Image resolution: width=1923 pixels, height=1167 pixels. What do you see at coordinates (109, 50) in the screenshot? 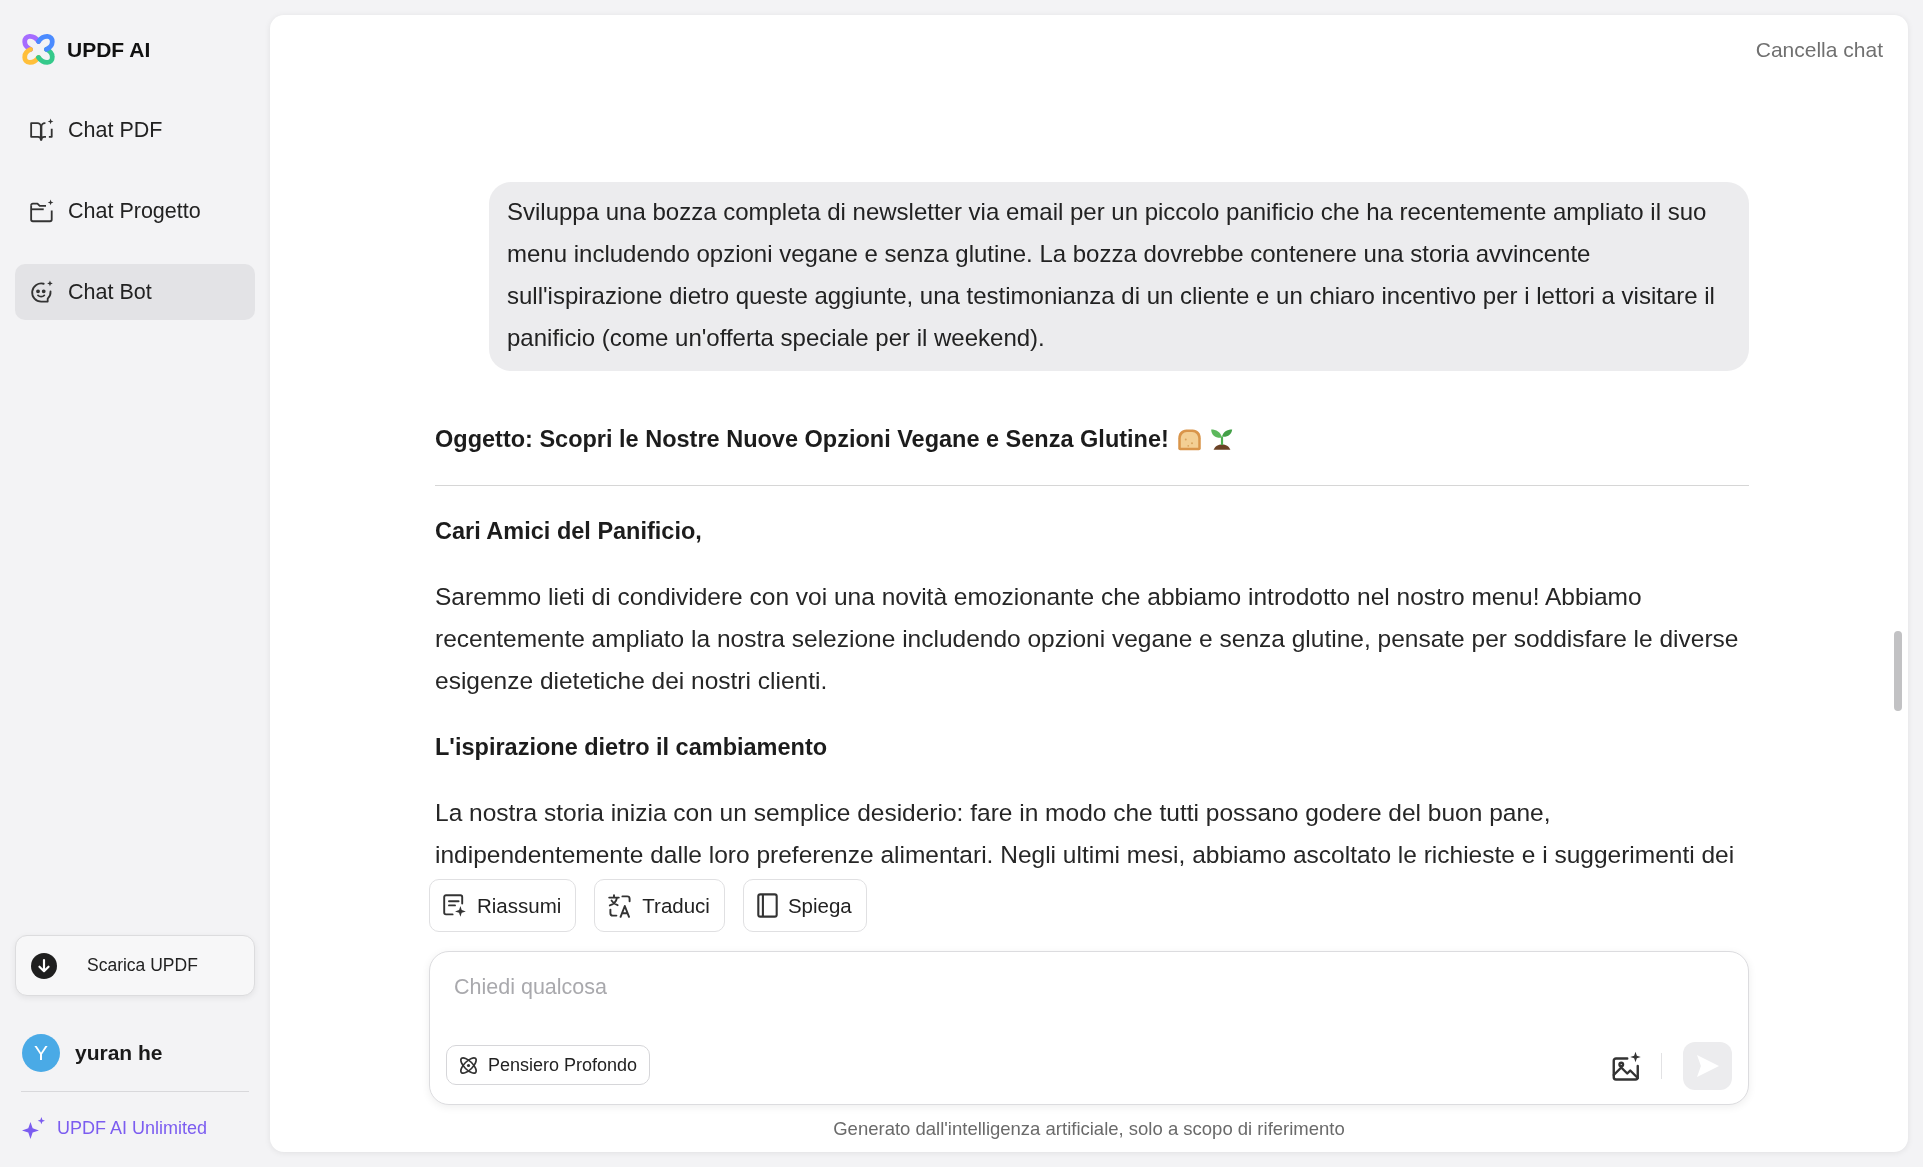
I see `app-title: UPDF AI` at bounding box center [109, 50].